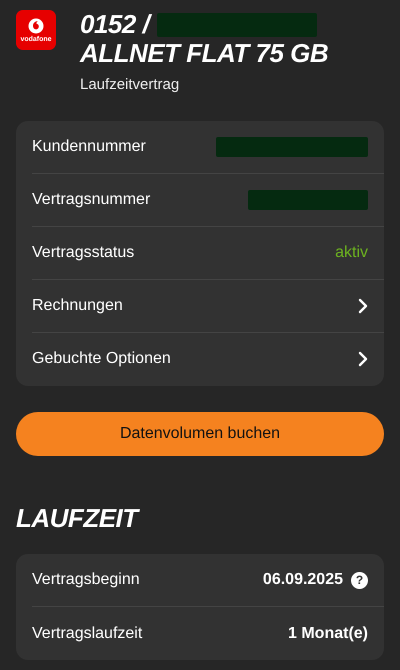 This screenshot has width=400, height=670. I want to click on row-label: Kundennummer, so click(89, 146).